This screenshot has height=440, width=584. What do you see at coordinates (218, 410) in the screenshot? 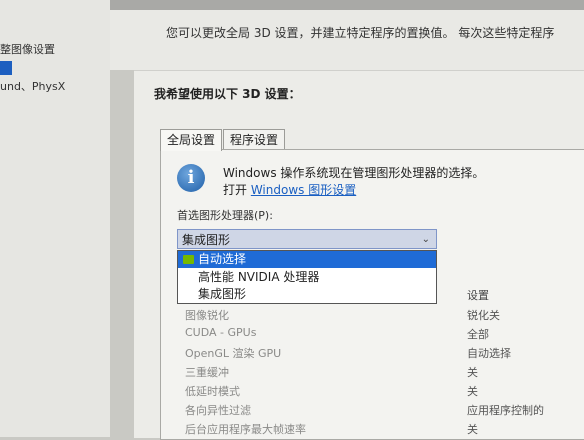
I see `feature-name: 各向异性过滤` at bounding box center [218, 410].